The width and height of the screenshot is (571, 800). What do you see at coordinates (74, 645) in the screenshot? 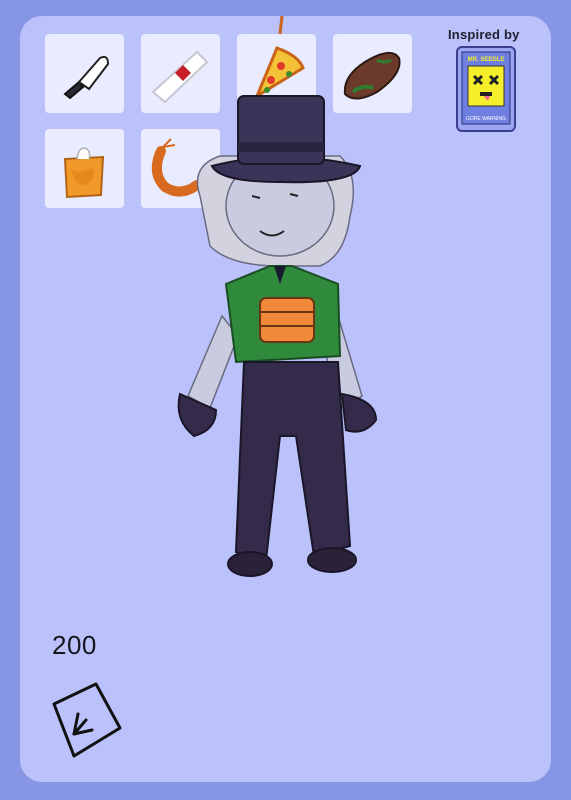
I see `score-counter: 200` at bounding box center [74, 645].